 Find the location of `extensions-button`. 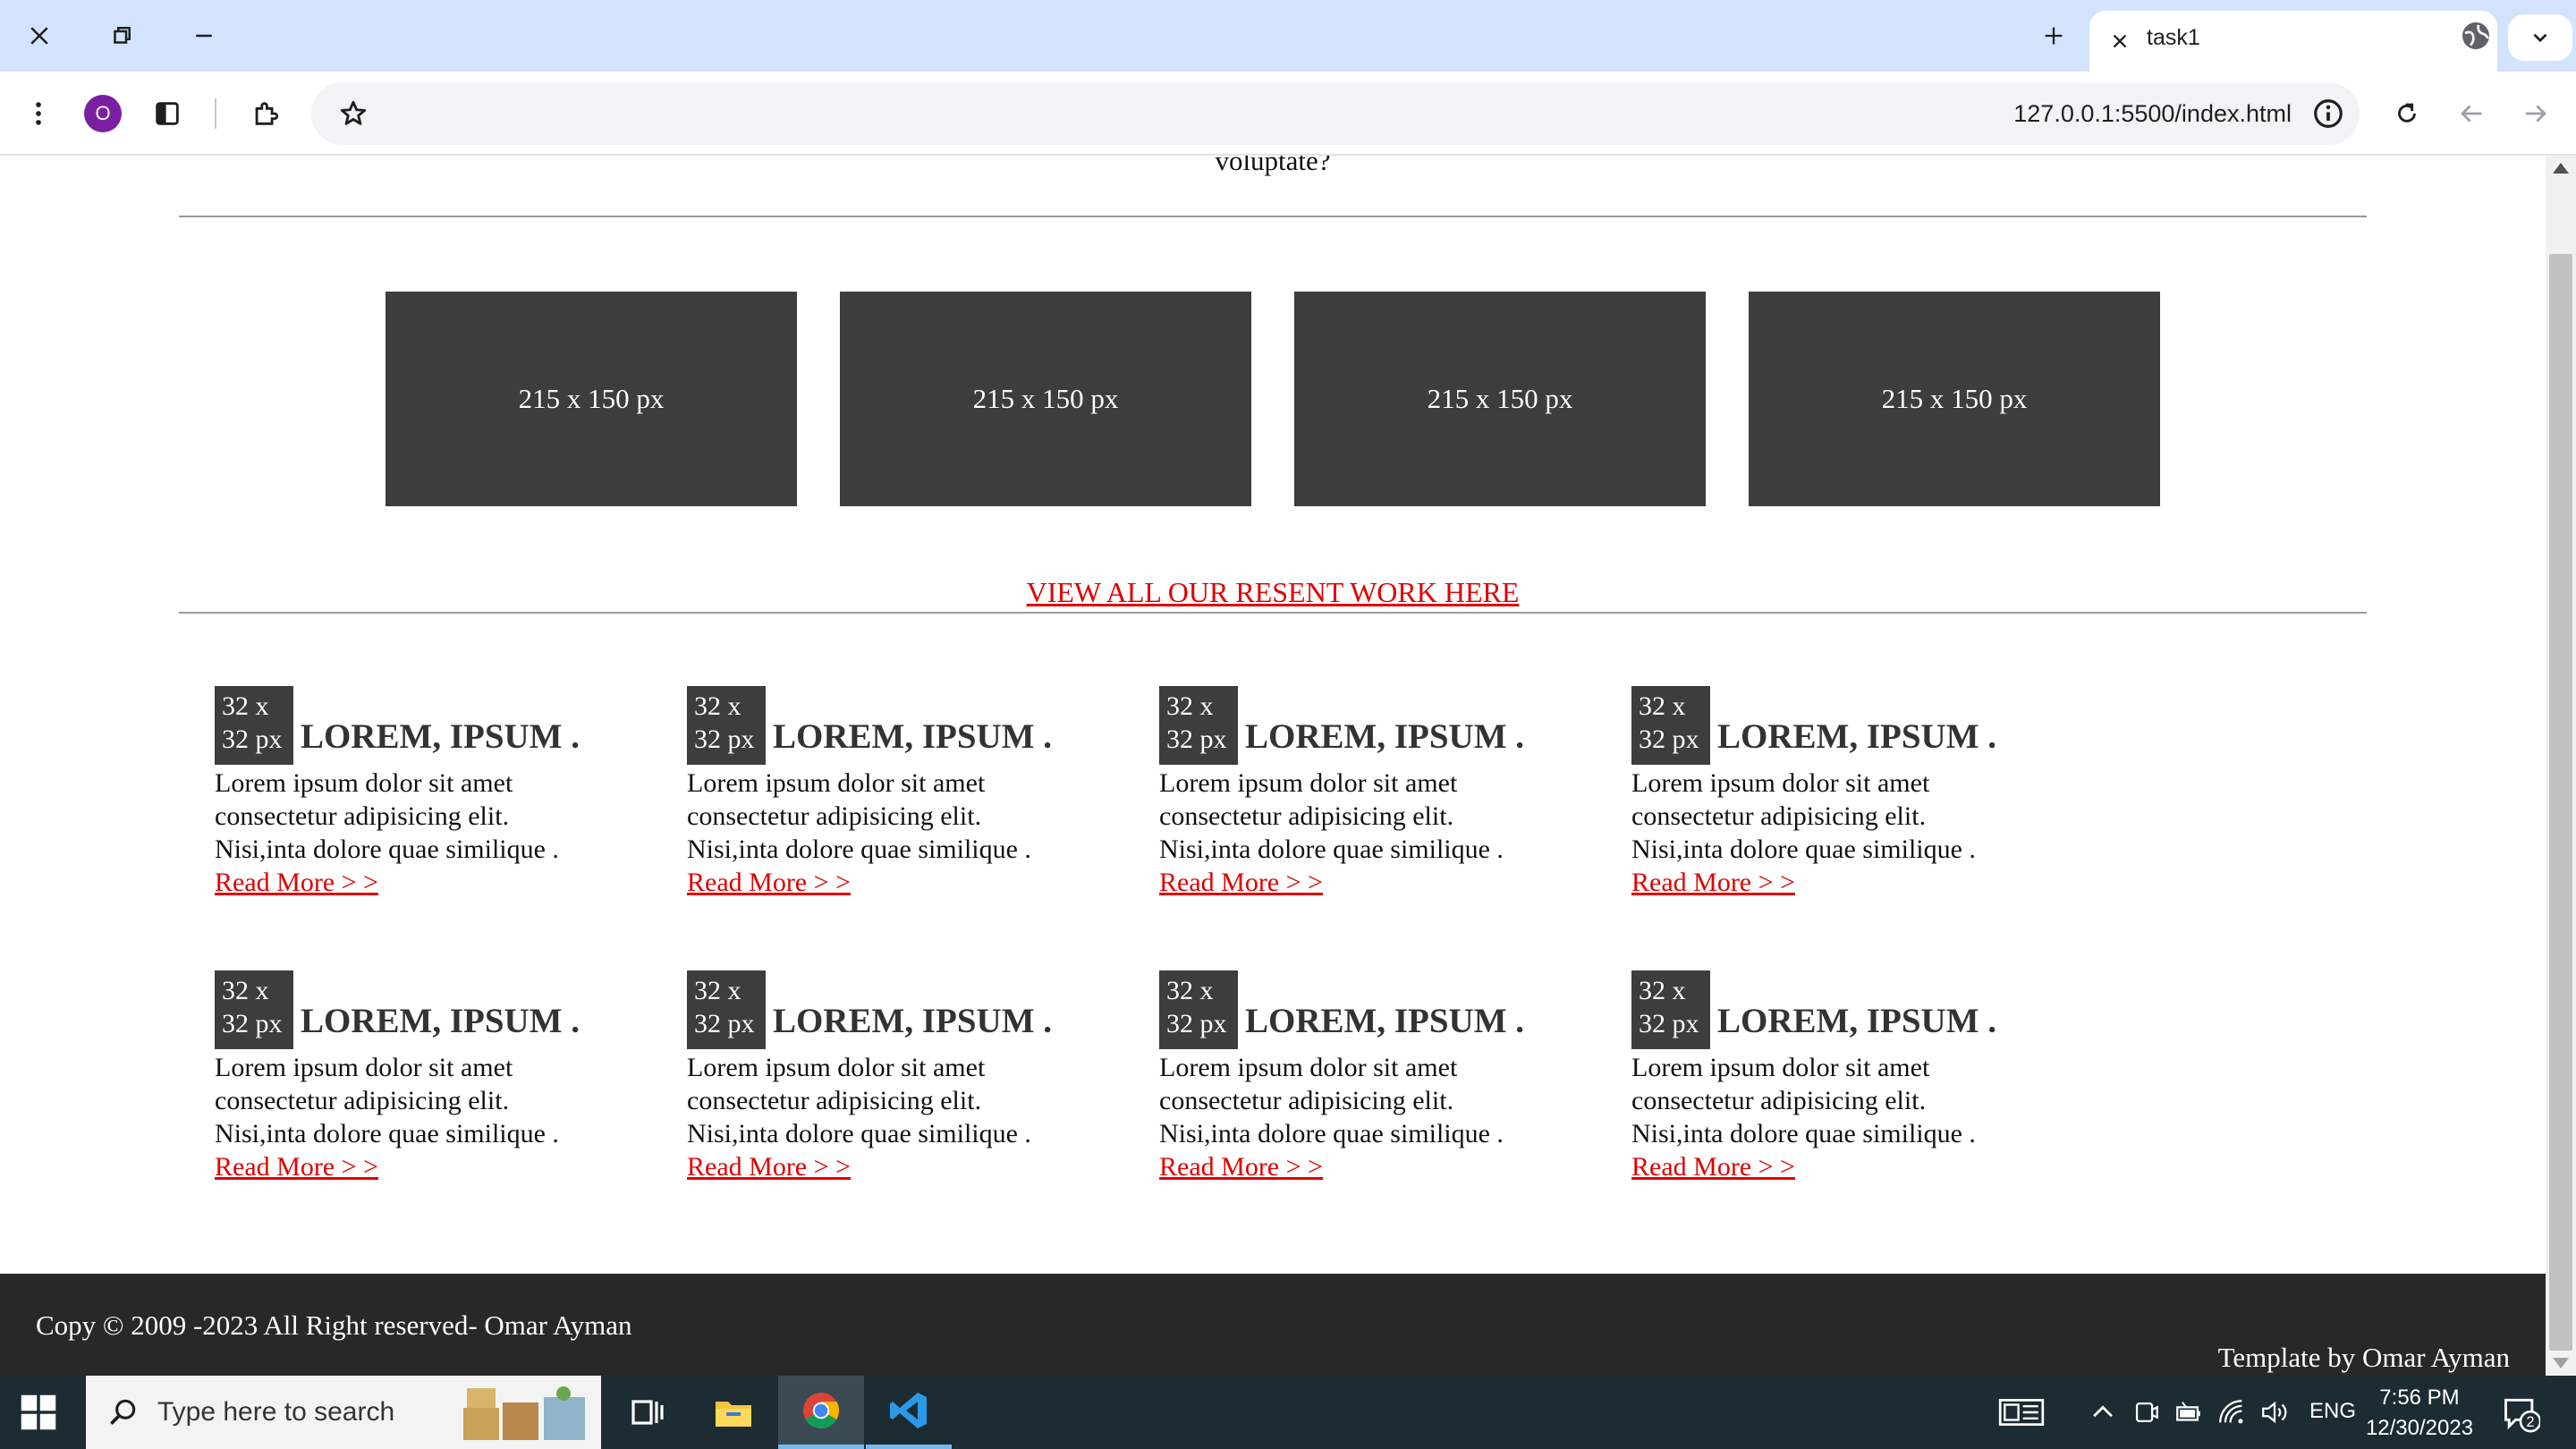

extensions-button is located at coordinates (265, 113).